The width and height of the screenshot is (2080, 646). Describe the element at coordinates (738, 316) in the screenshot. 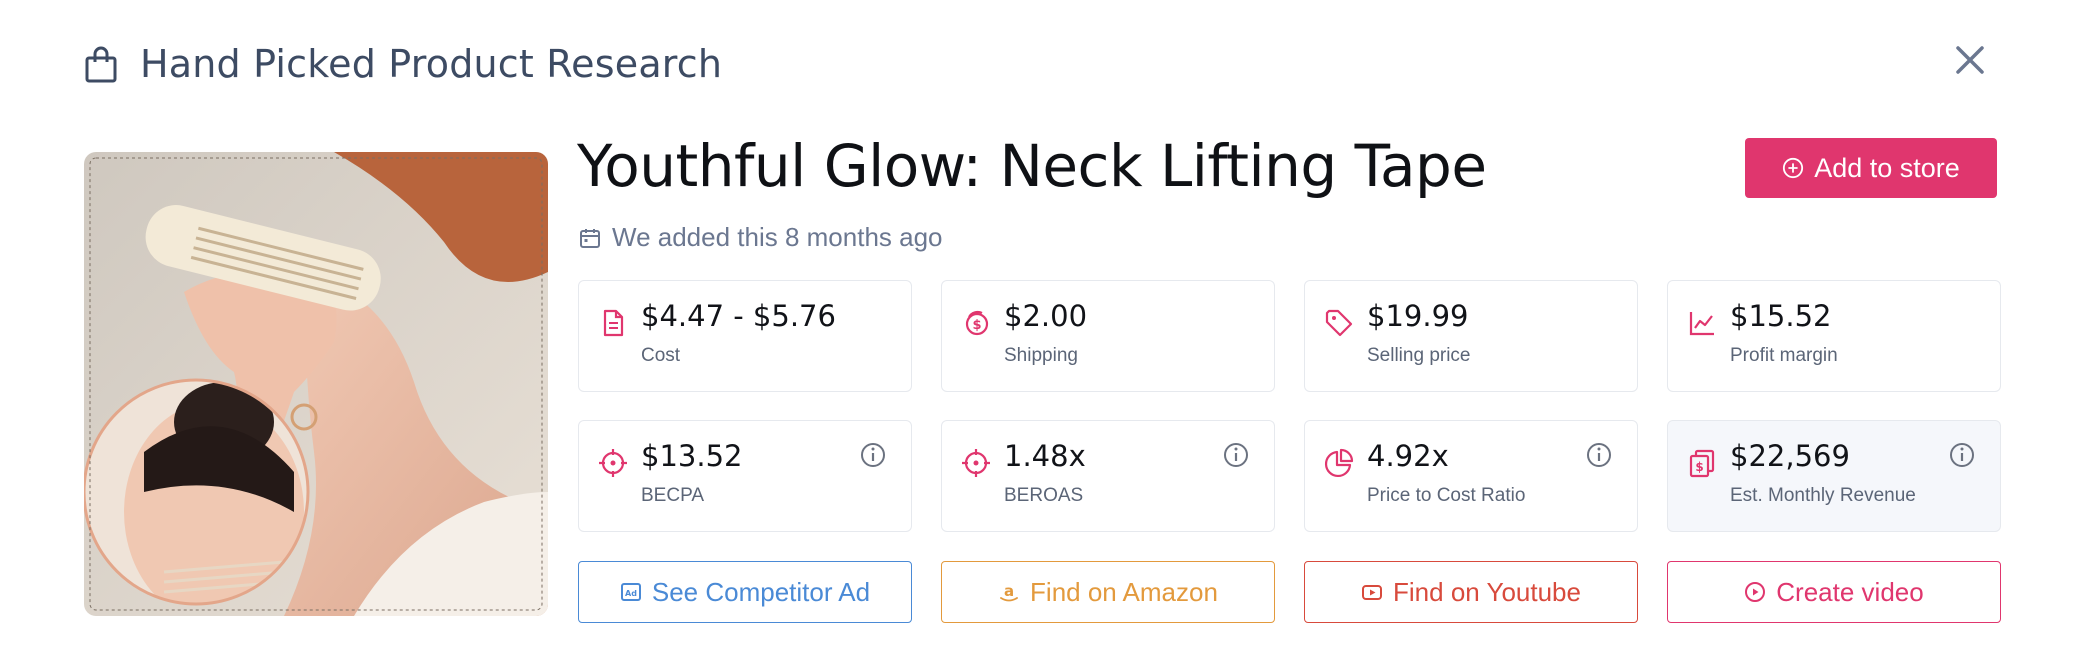

I see `stat-value: $4.47 - $5.76` at that location.